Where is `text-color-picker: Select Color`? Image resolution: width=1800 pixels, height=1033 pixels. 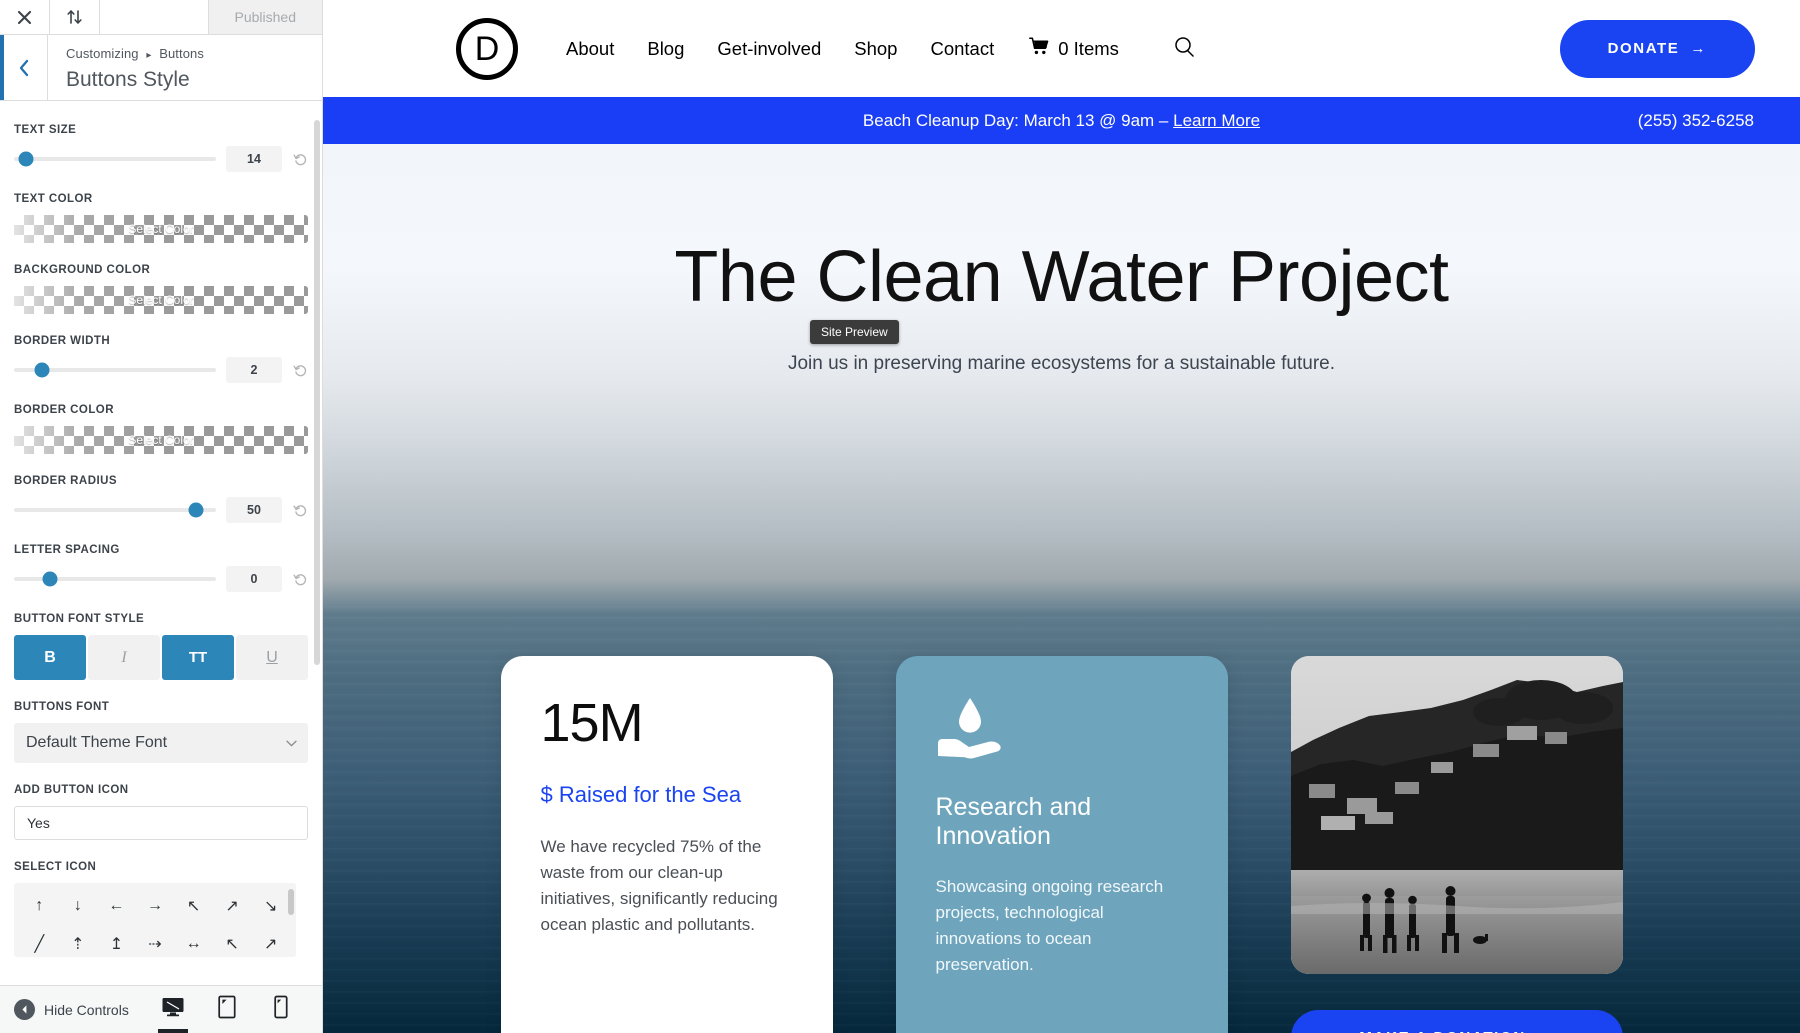
text-color-picker: Select Color is located at coordinates (161, 229).